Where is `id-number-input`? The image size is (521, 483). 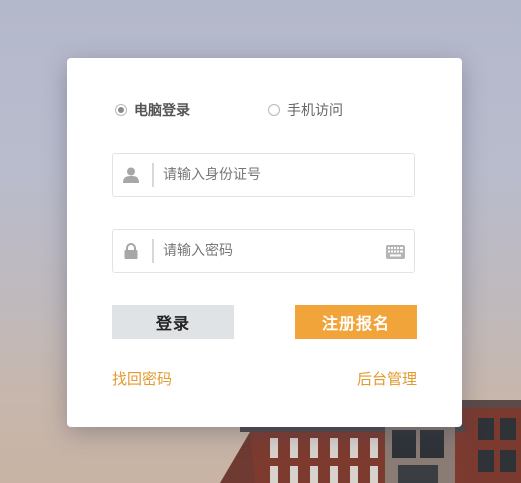
id-number-input is located at coordinates (273, 175).